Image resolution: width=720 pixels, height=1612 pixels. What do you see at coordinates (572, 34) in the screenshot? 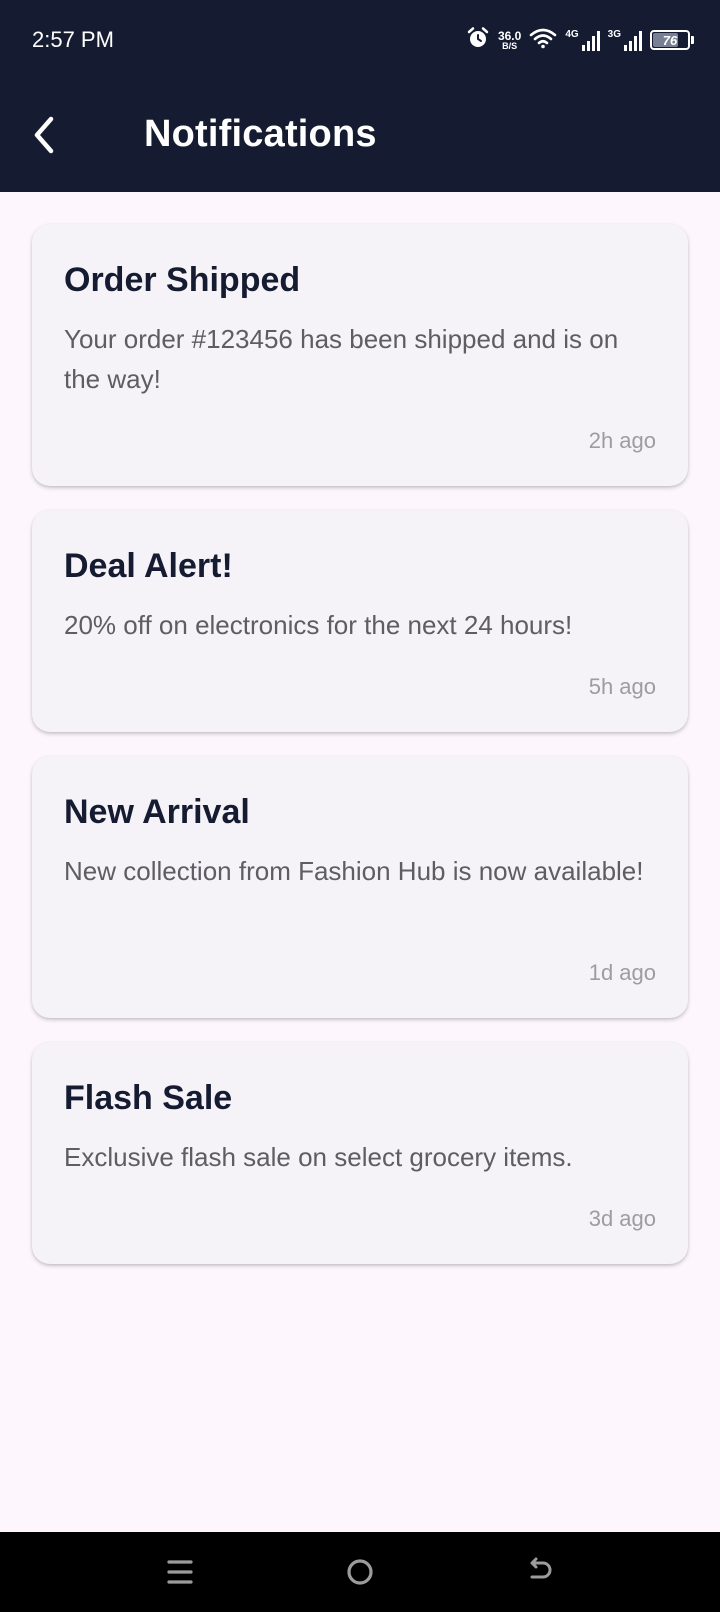
I see `signal-4g-label: 4G` at bounding box center [572, 34].